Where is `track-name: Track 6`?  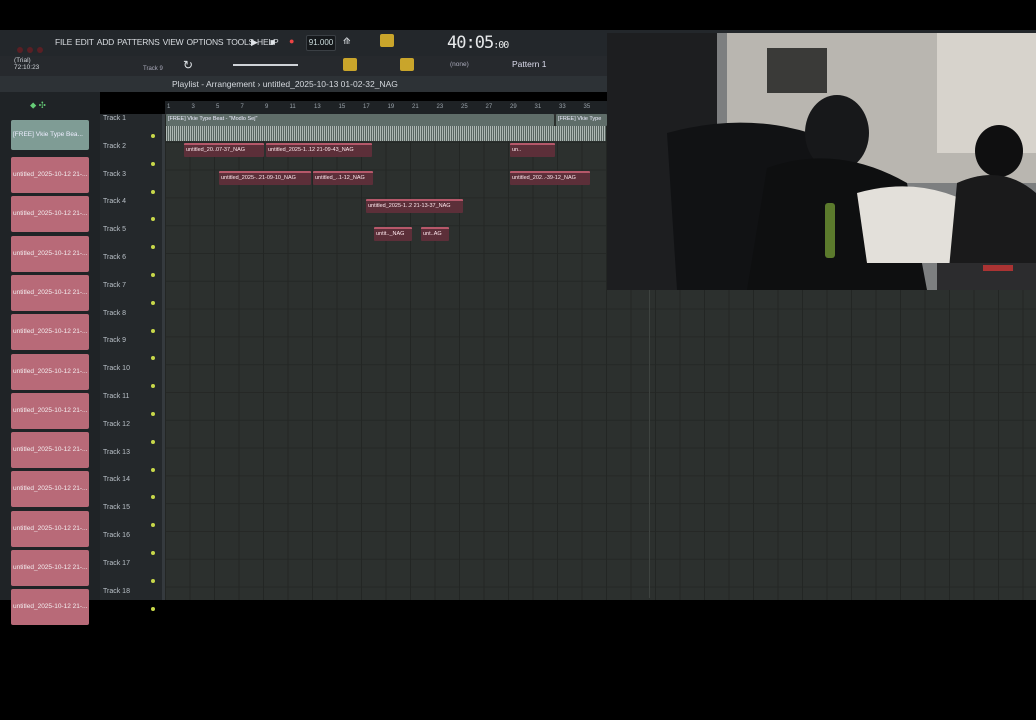 track-name: Track 6 is located at coordinates (114, 257).